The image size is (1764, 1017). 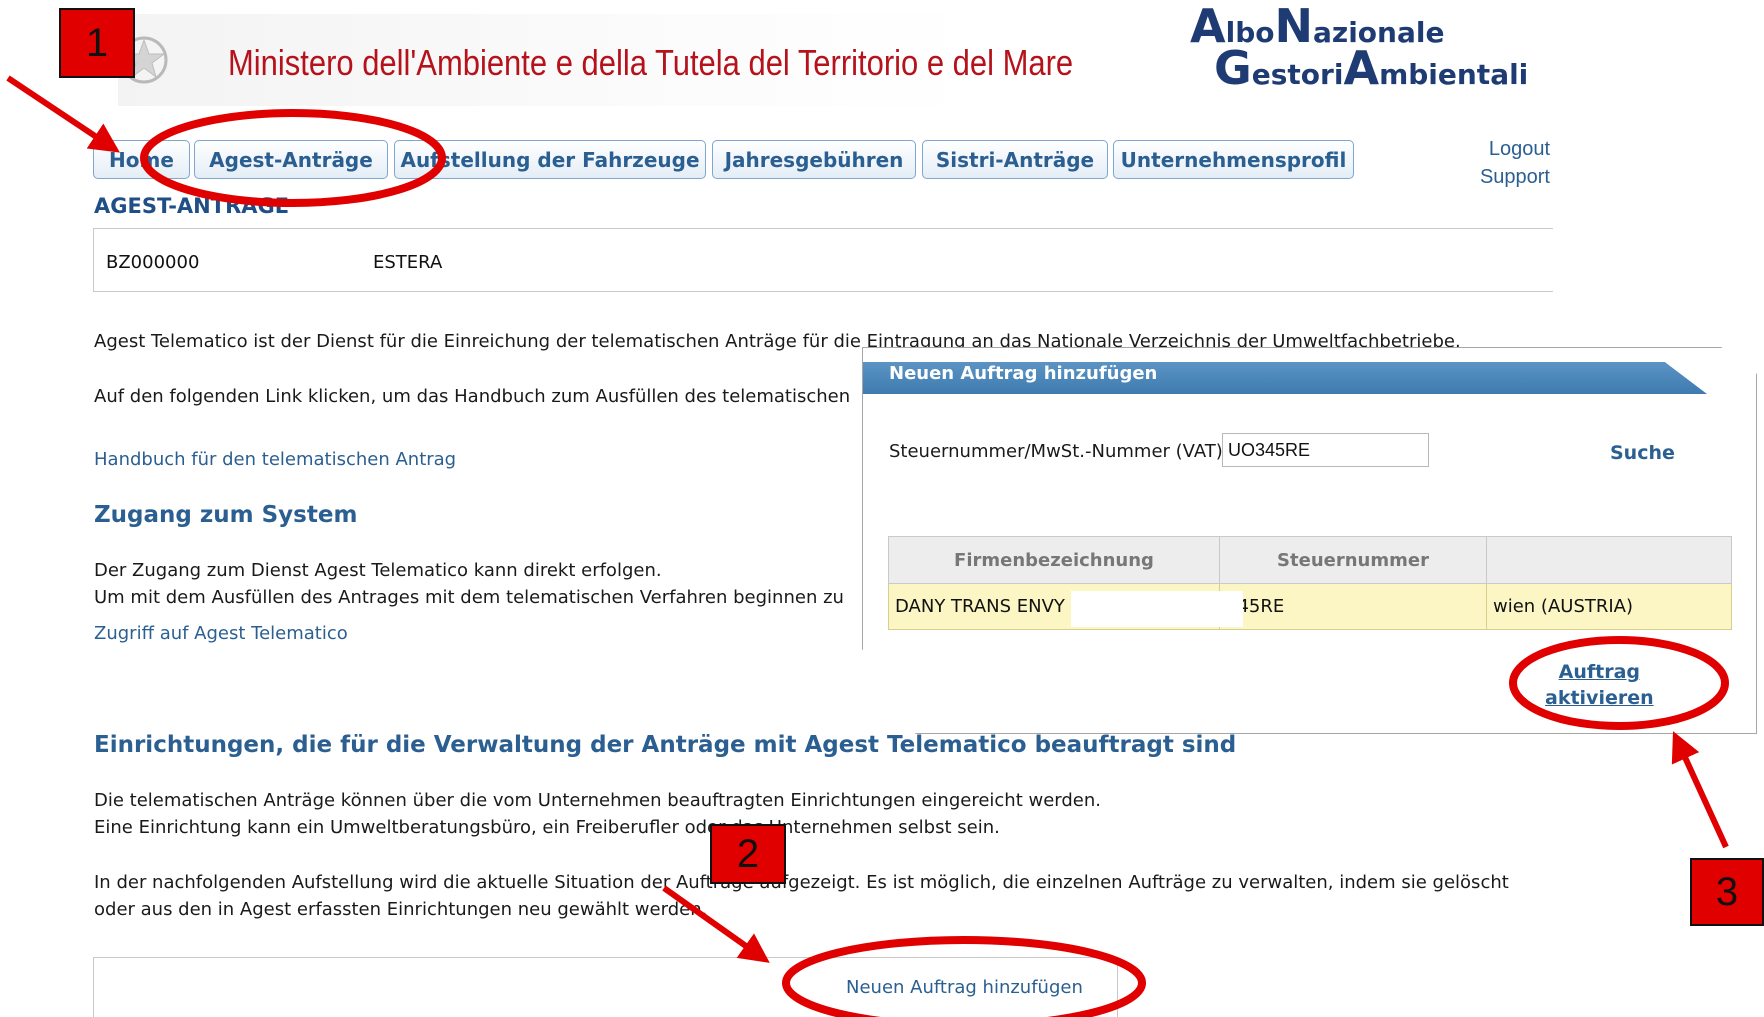 What do you see at coordinates (1054, 560) in the screenshot?
I see `column-header: Firmenbezeichnung` at bounding box center [1054, 560].